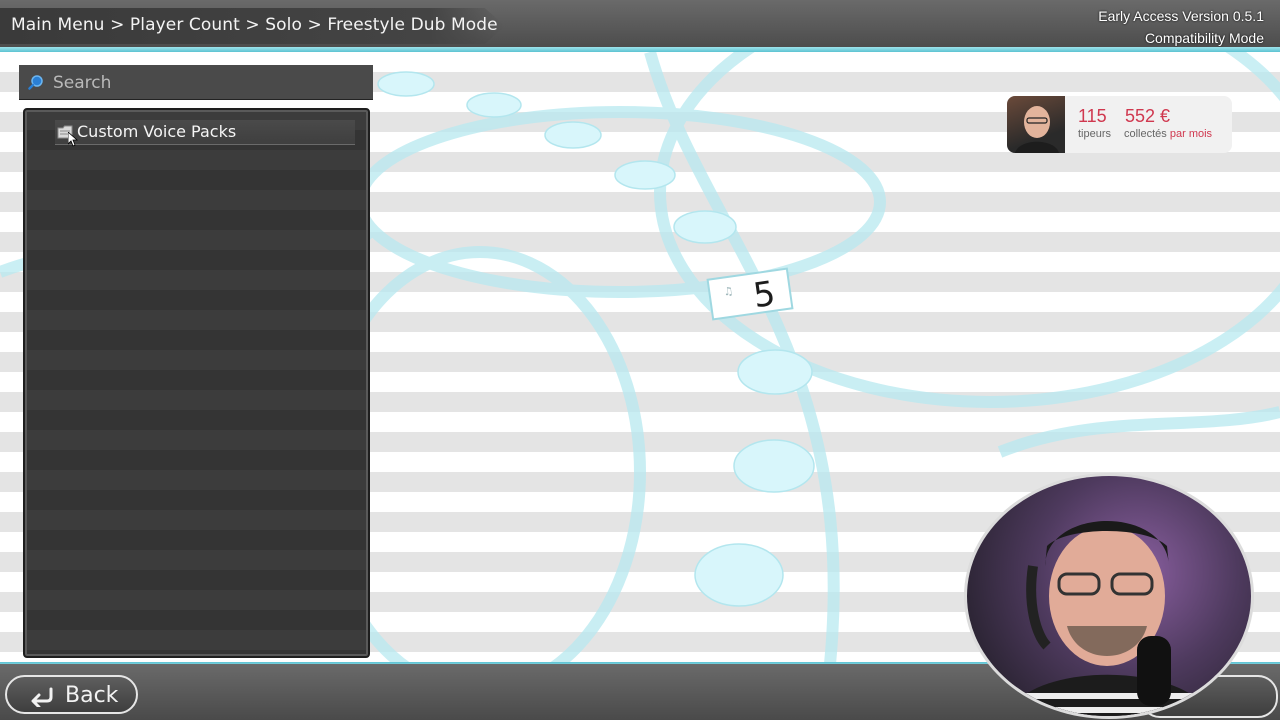 This screenshot has height=720, width=1280. What do you see at coordinates (73, 139) in the screenshot?
I see `mouse-cursor-icon` at bounding box center [73, 139].